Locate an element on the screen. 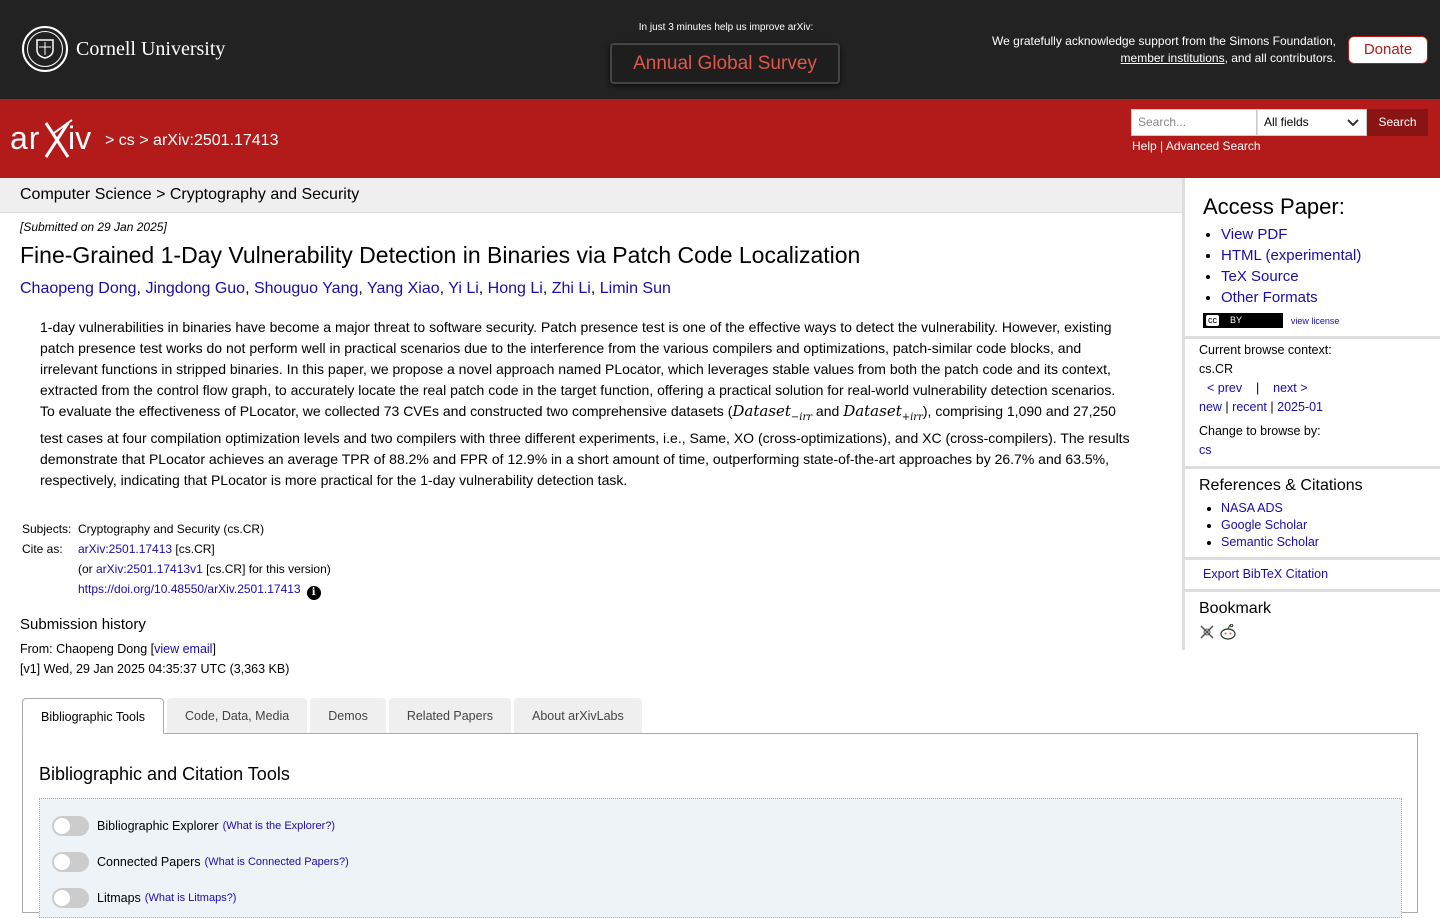 The height and width of the screenshot is (918, 1440). list-item: Other Formats is located at coordinates (1323, 297).